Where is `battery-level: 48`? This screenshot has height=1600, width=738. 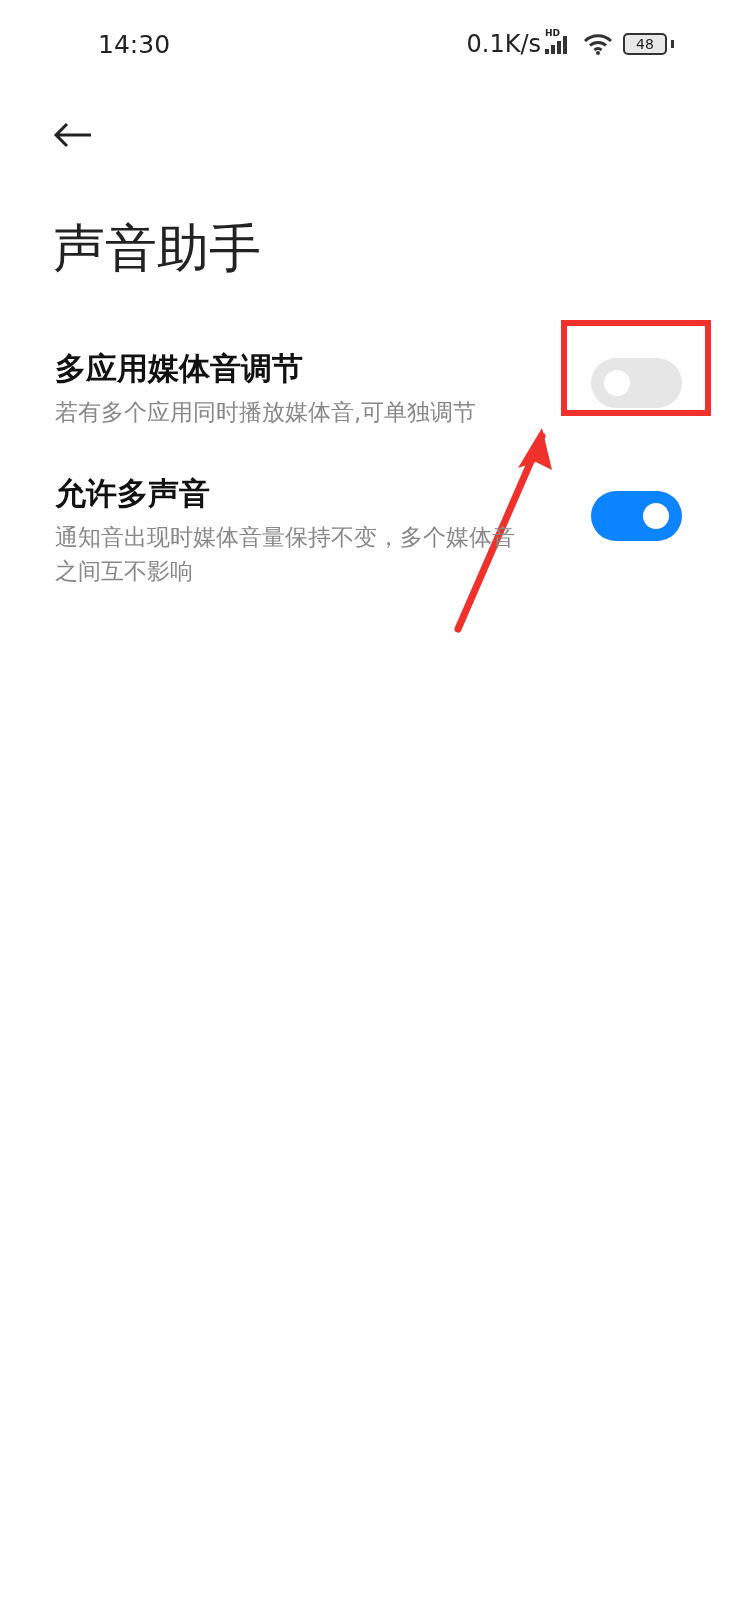
battery-level: 48 is located at coordinates (645, 44).